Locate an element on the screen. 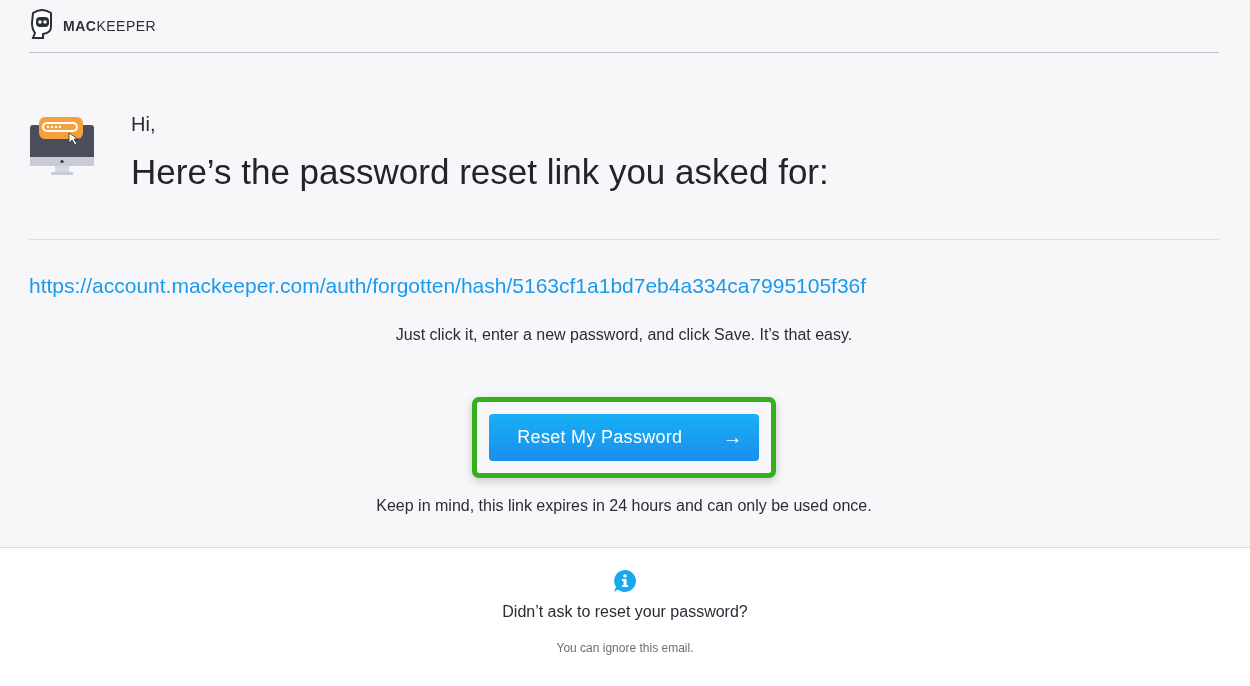 This screenshot has height=686, width=1250. reset-password-button: Reset My Password → is located at coordinates (624, 437).